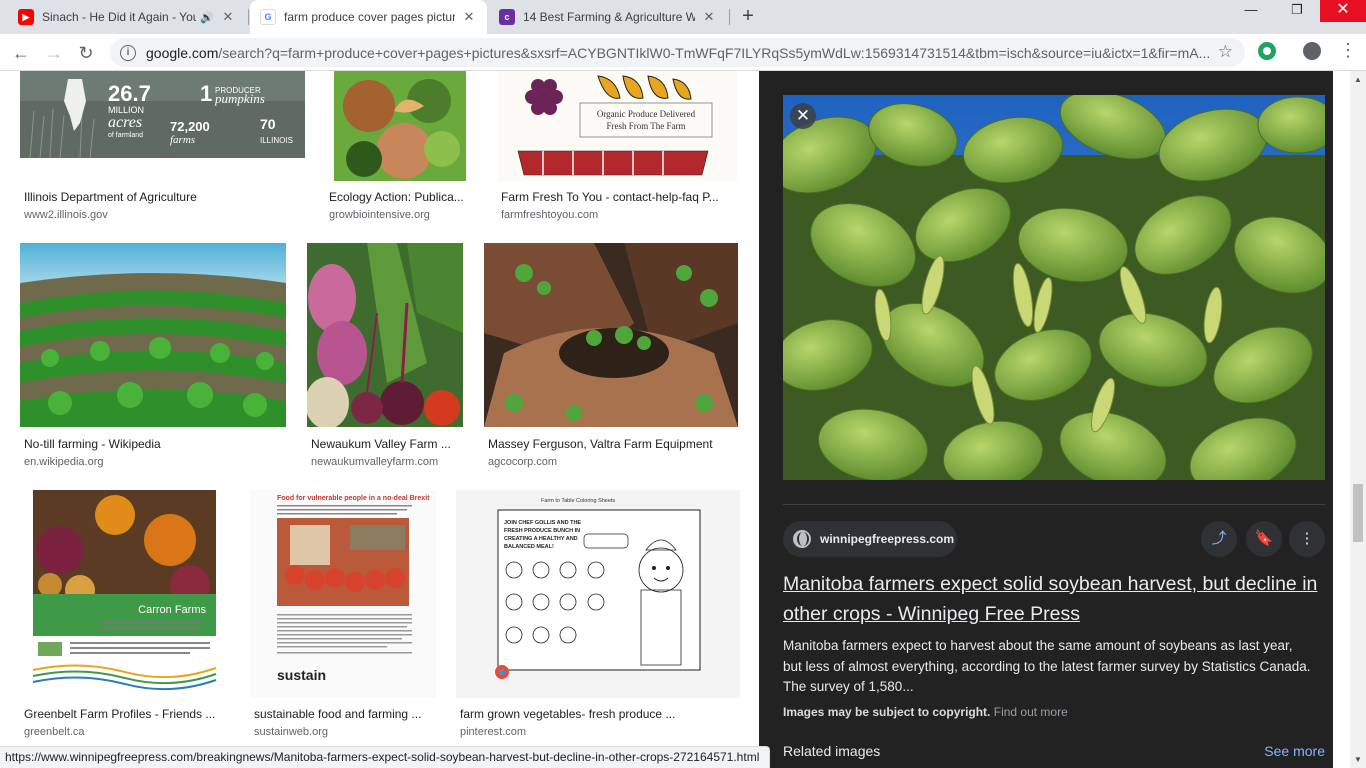 The image size is (1366, 768). Describe the element at coordinates (493, 732) in the screenshot. I see `result-site: pinterest.com` at that location.